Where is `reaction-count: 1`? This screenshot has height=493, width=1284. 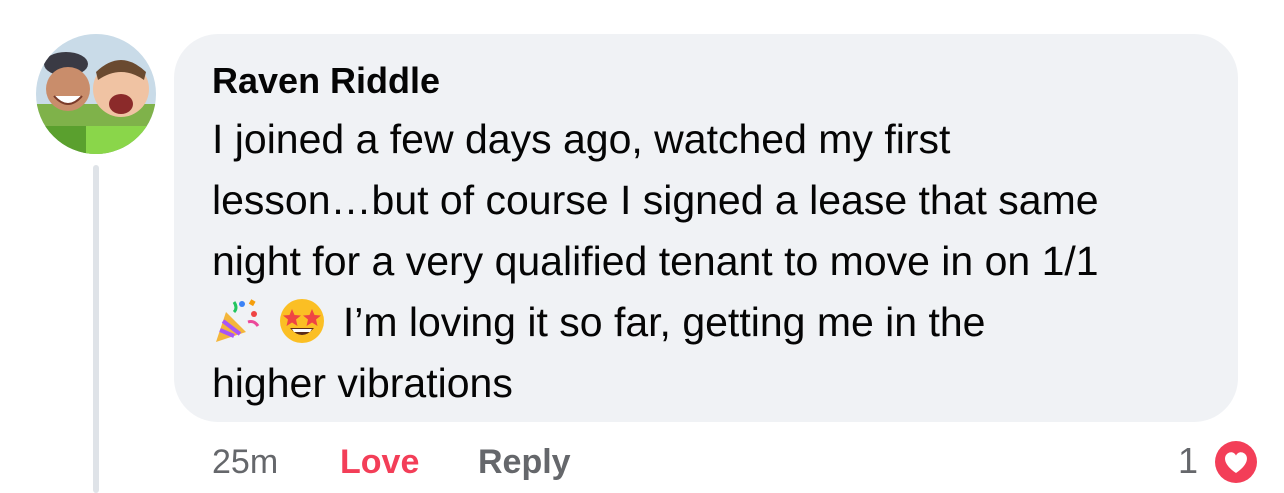 reaction-count: 1 is located at coordinates (1188, 460).